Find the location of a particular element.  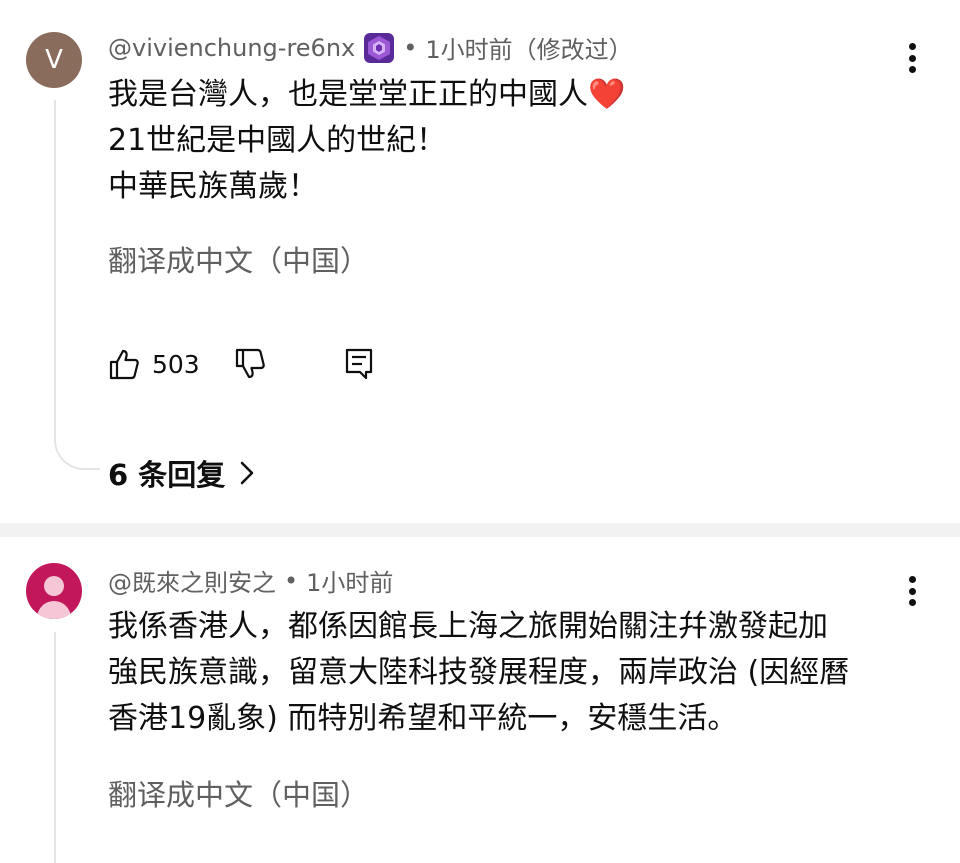

comment-line: 我是台灣人，也是堂堂正正的中國人❤️ is located at coordinates (367, 94).